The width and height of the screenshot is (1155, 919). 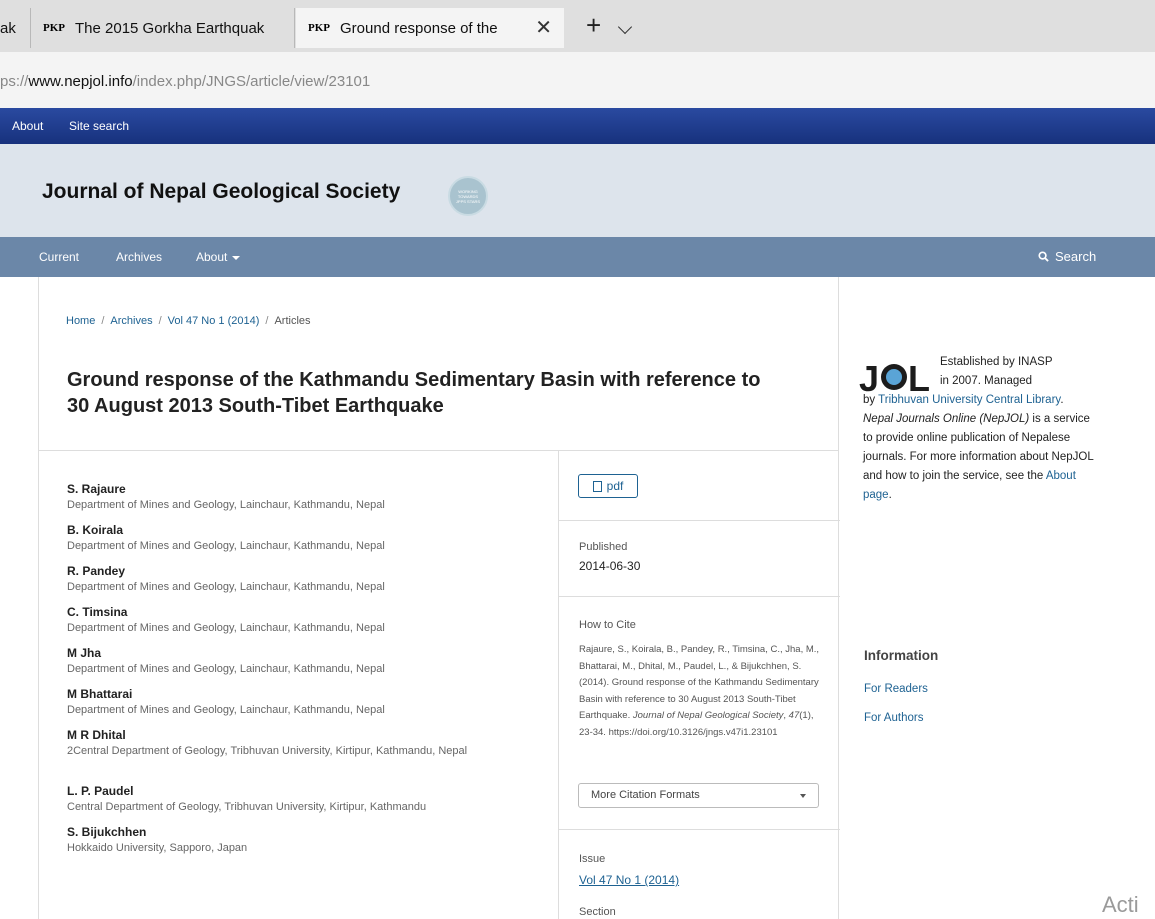 I want to click on jol-line2: in 2007. Managed, so click(x=986, y=381).